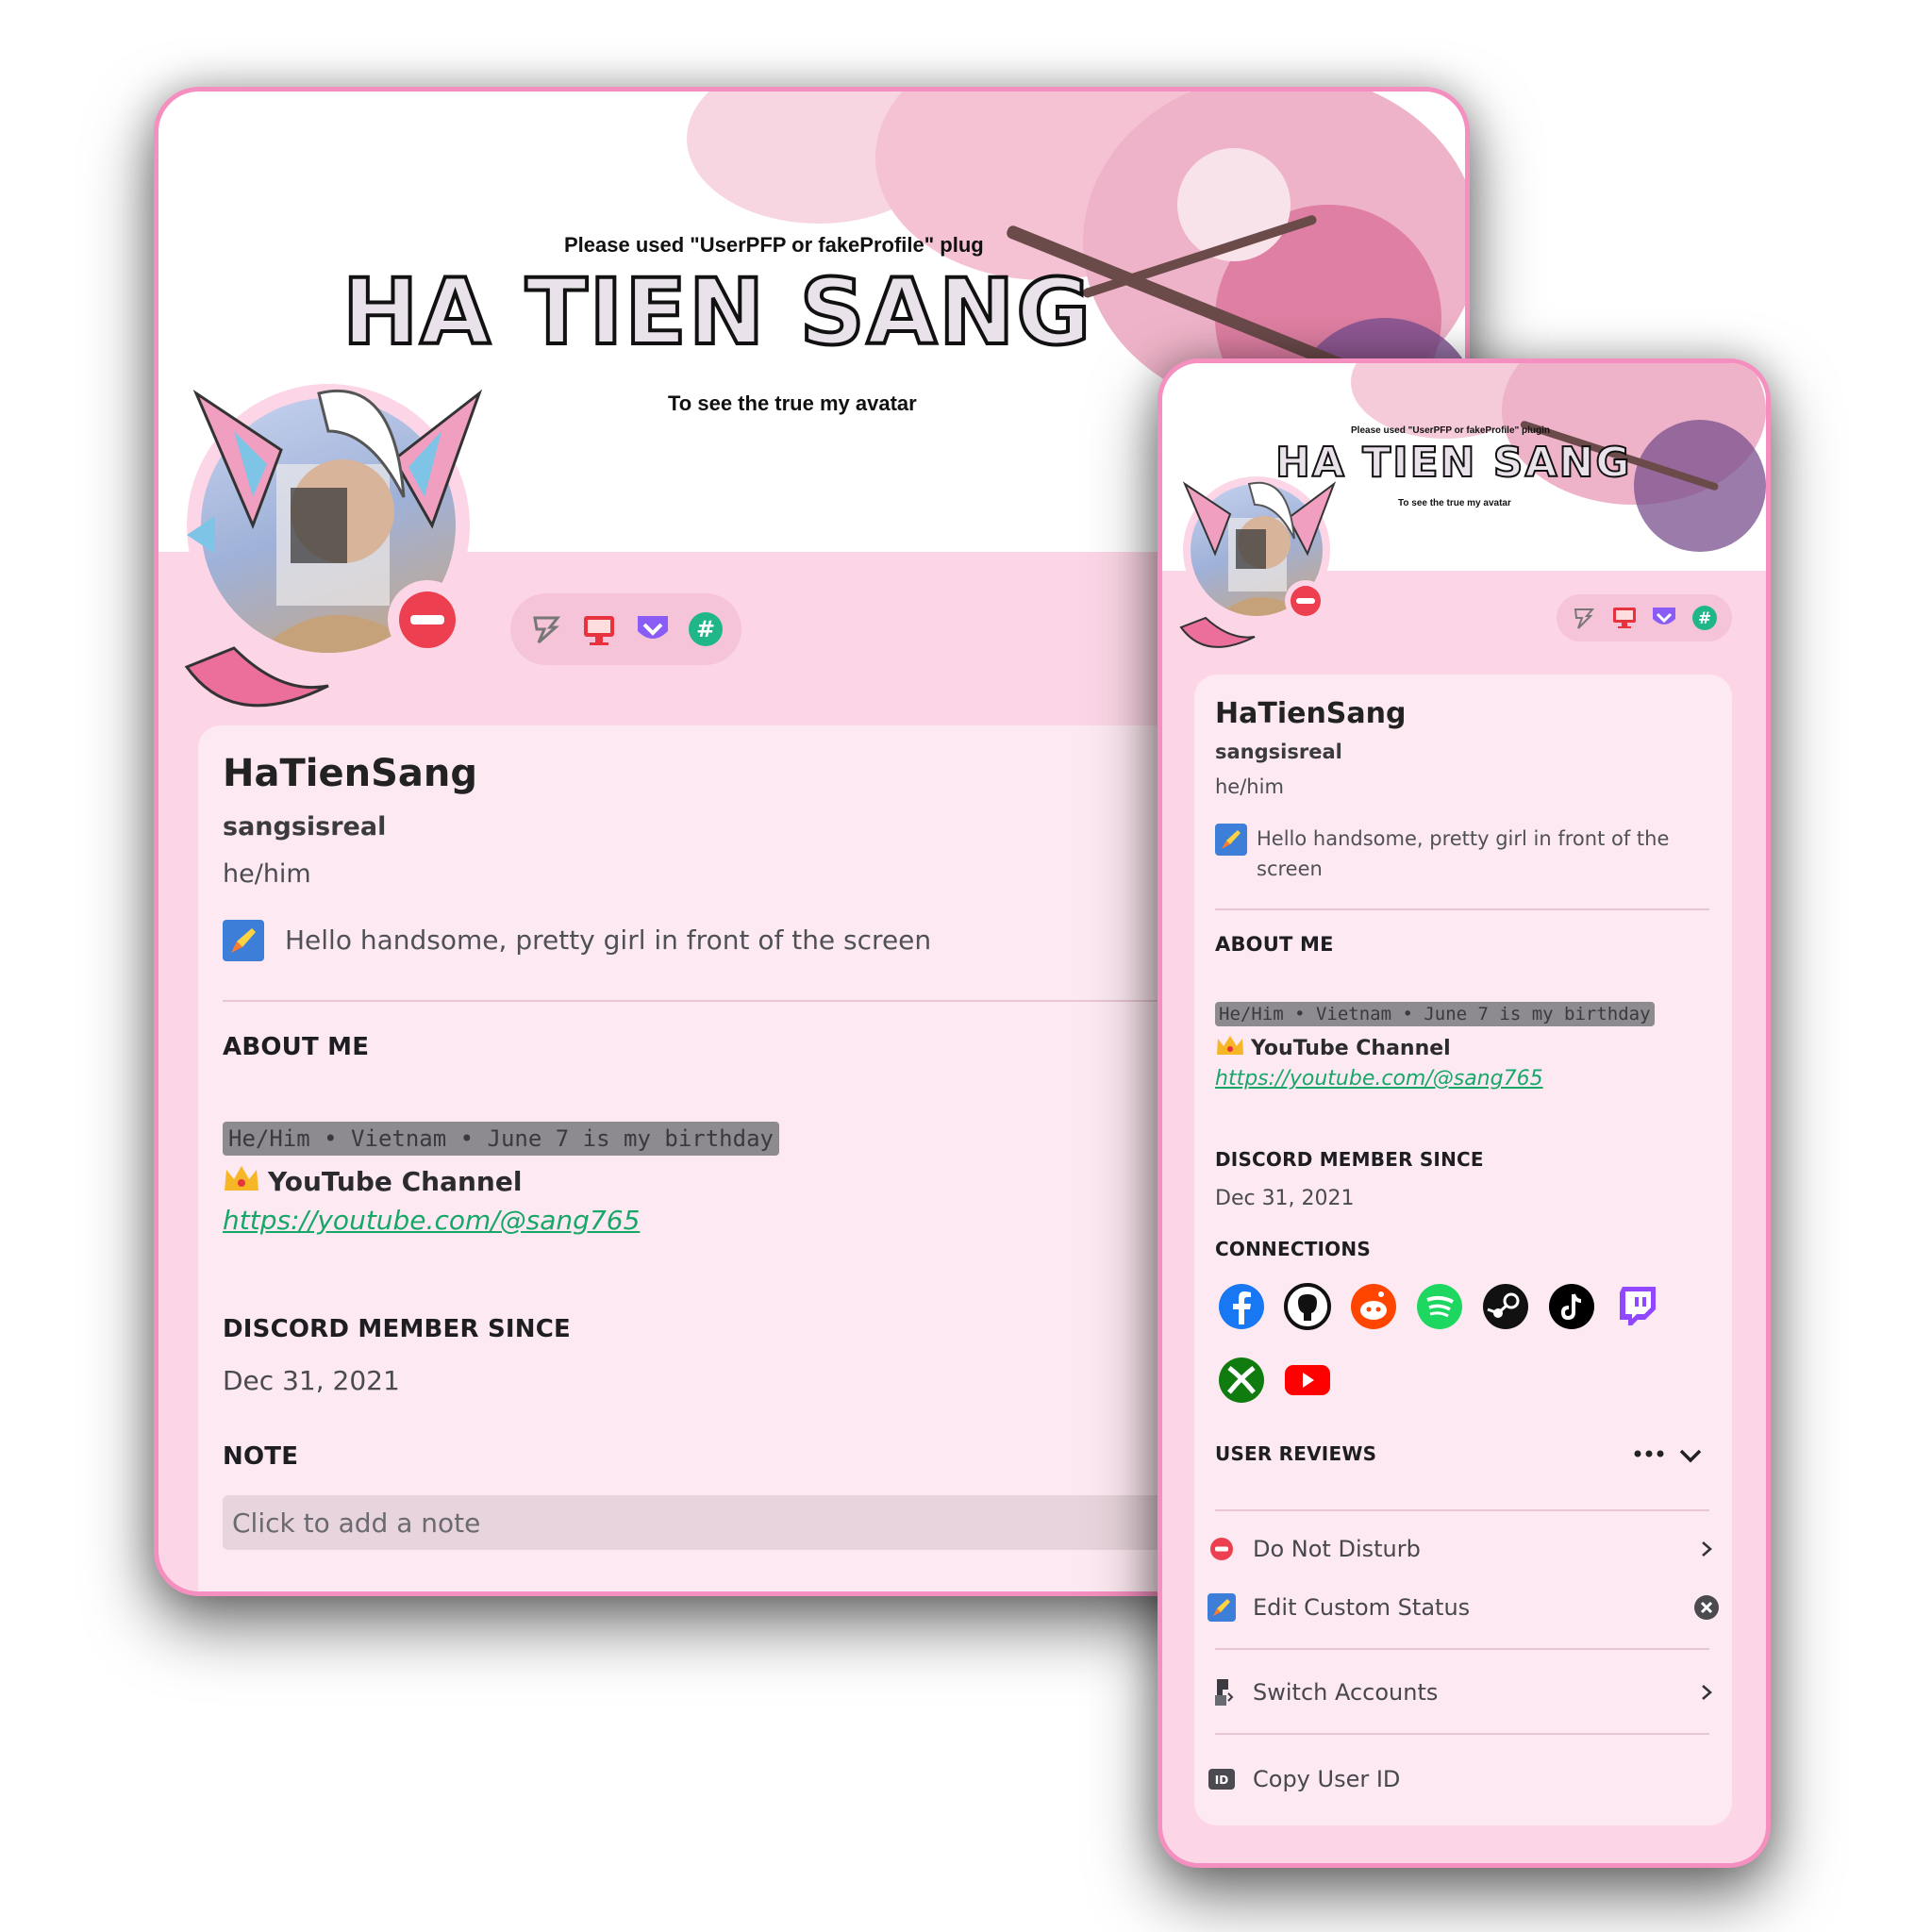 Image resolution: width=1932 pixels, height=1932 pixels. I want to click on menu-item-switch-accounts: Switch Accounts, so click(1459, 1692).